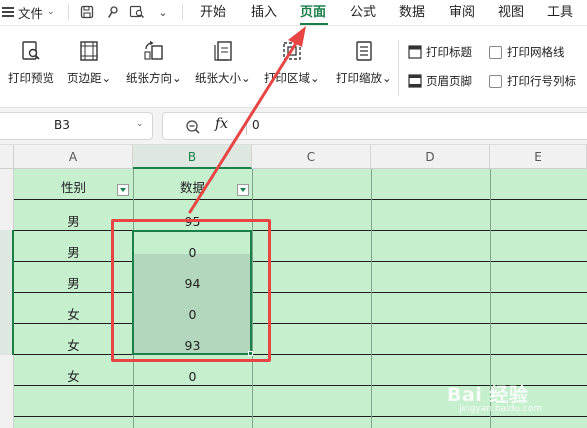  What do you see at coordinates (153, 50) in the screenshot?
I see `orientation-icon` at bounding box center [153, 50].